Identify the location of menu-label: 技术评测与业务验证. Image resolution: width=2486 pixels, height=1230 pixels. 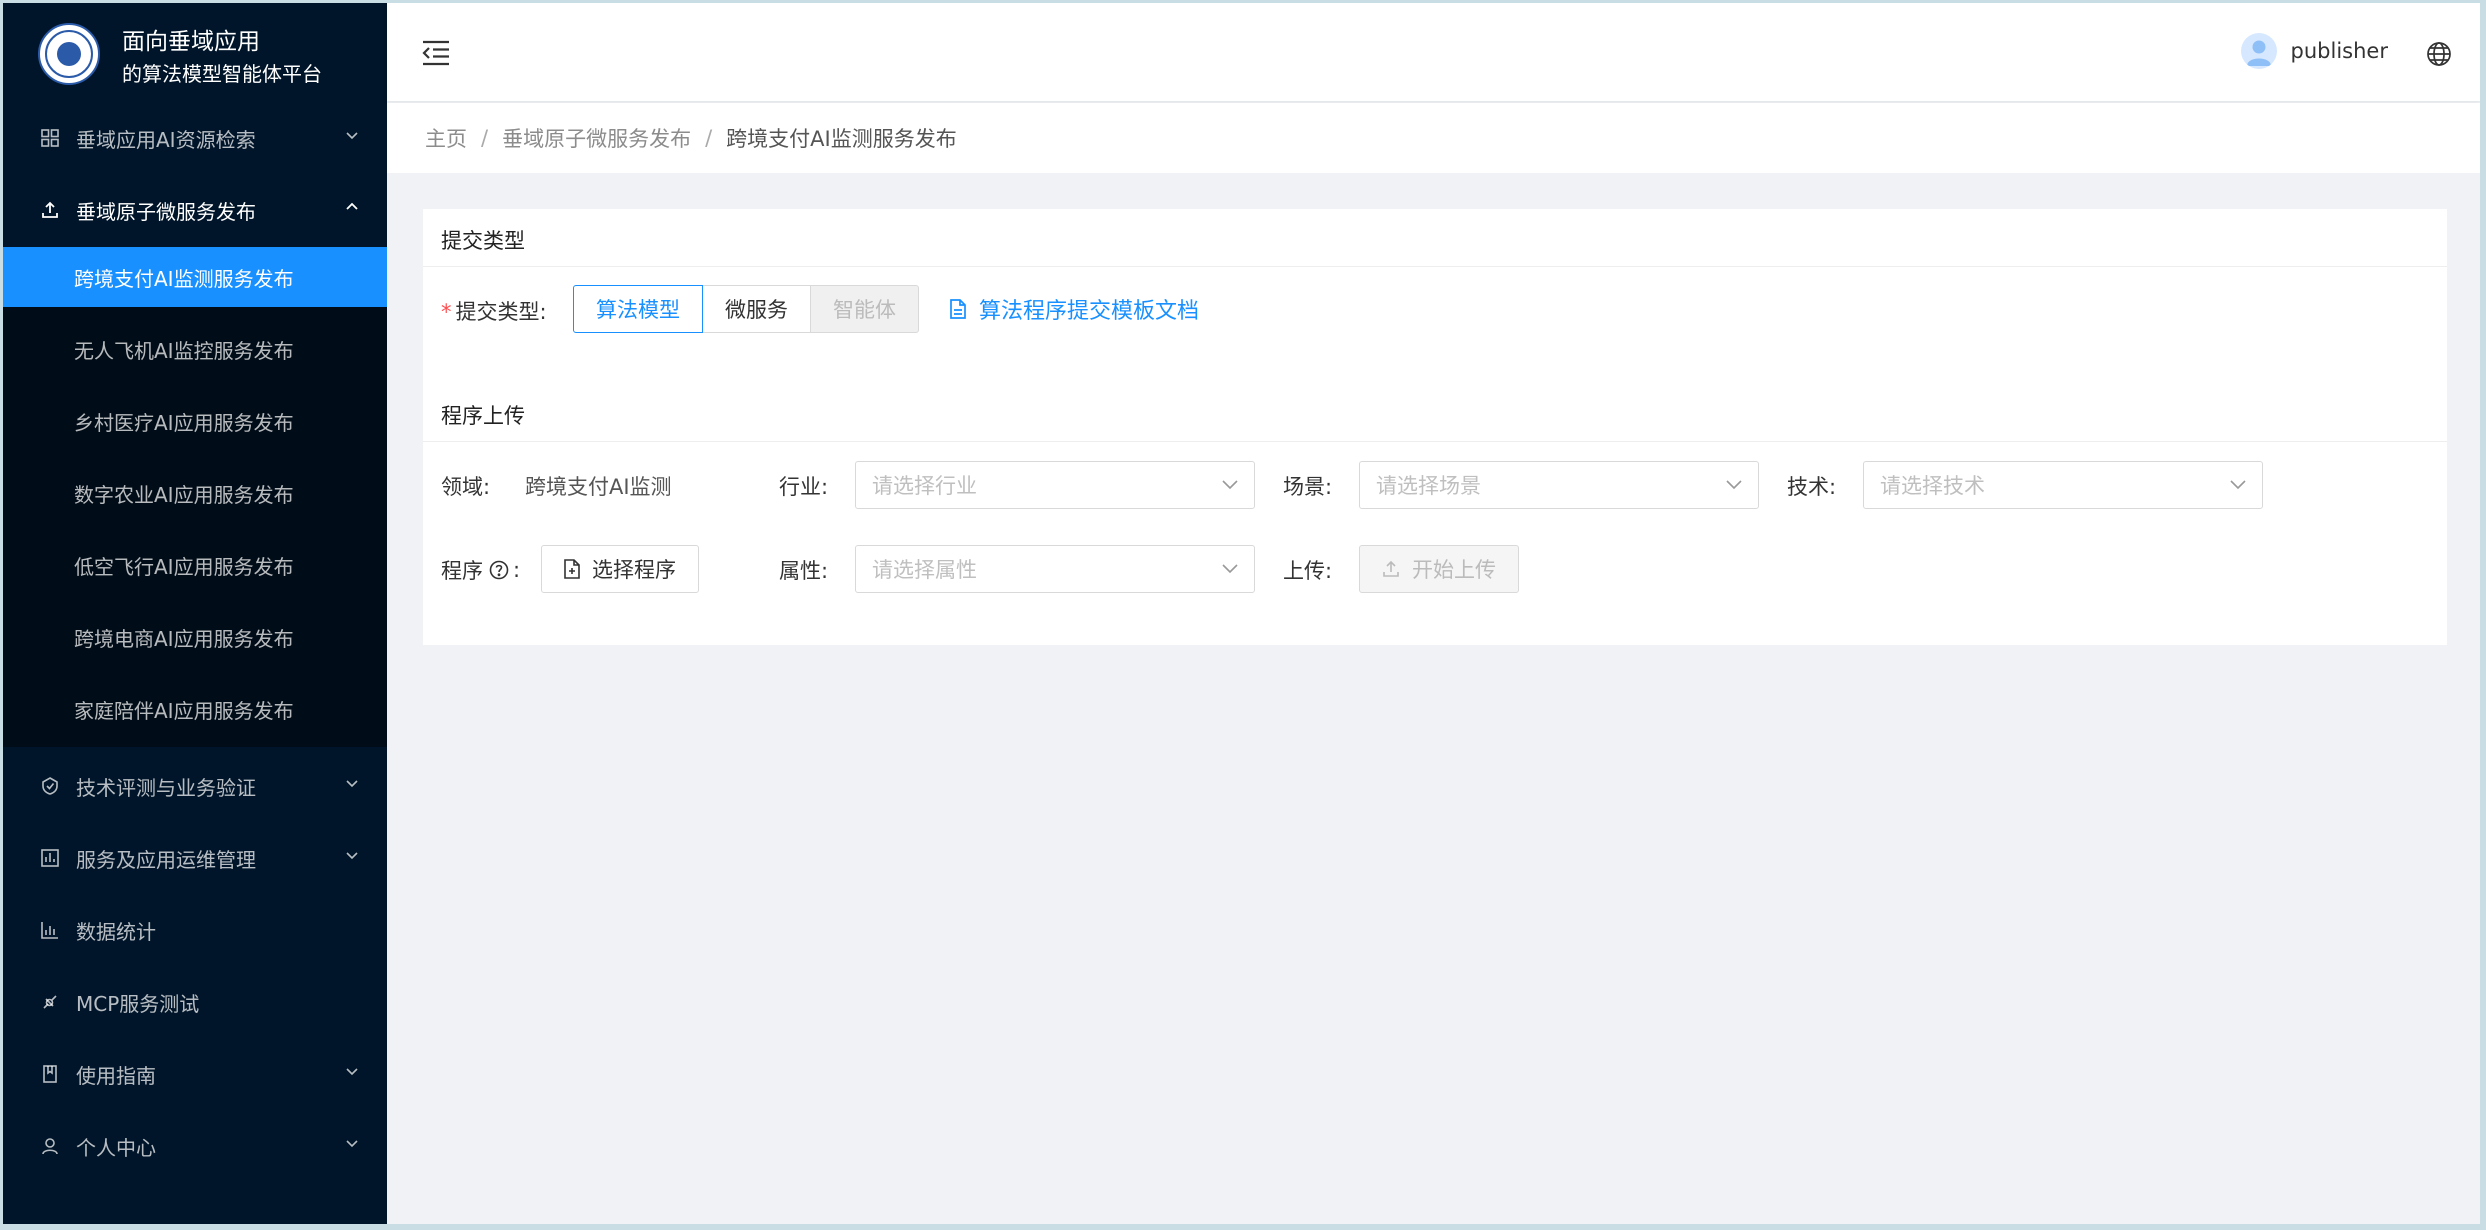
(166, 787).